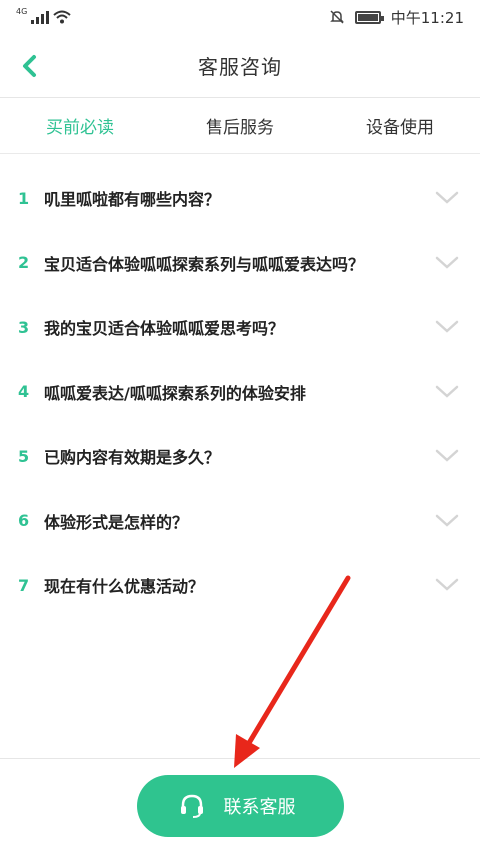  I want to click on faq-number: 4, so click(24, 392).